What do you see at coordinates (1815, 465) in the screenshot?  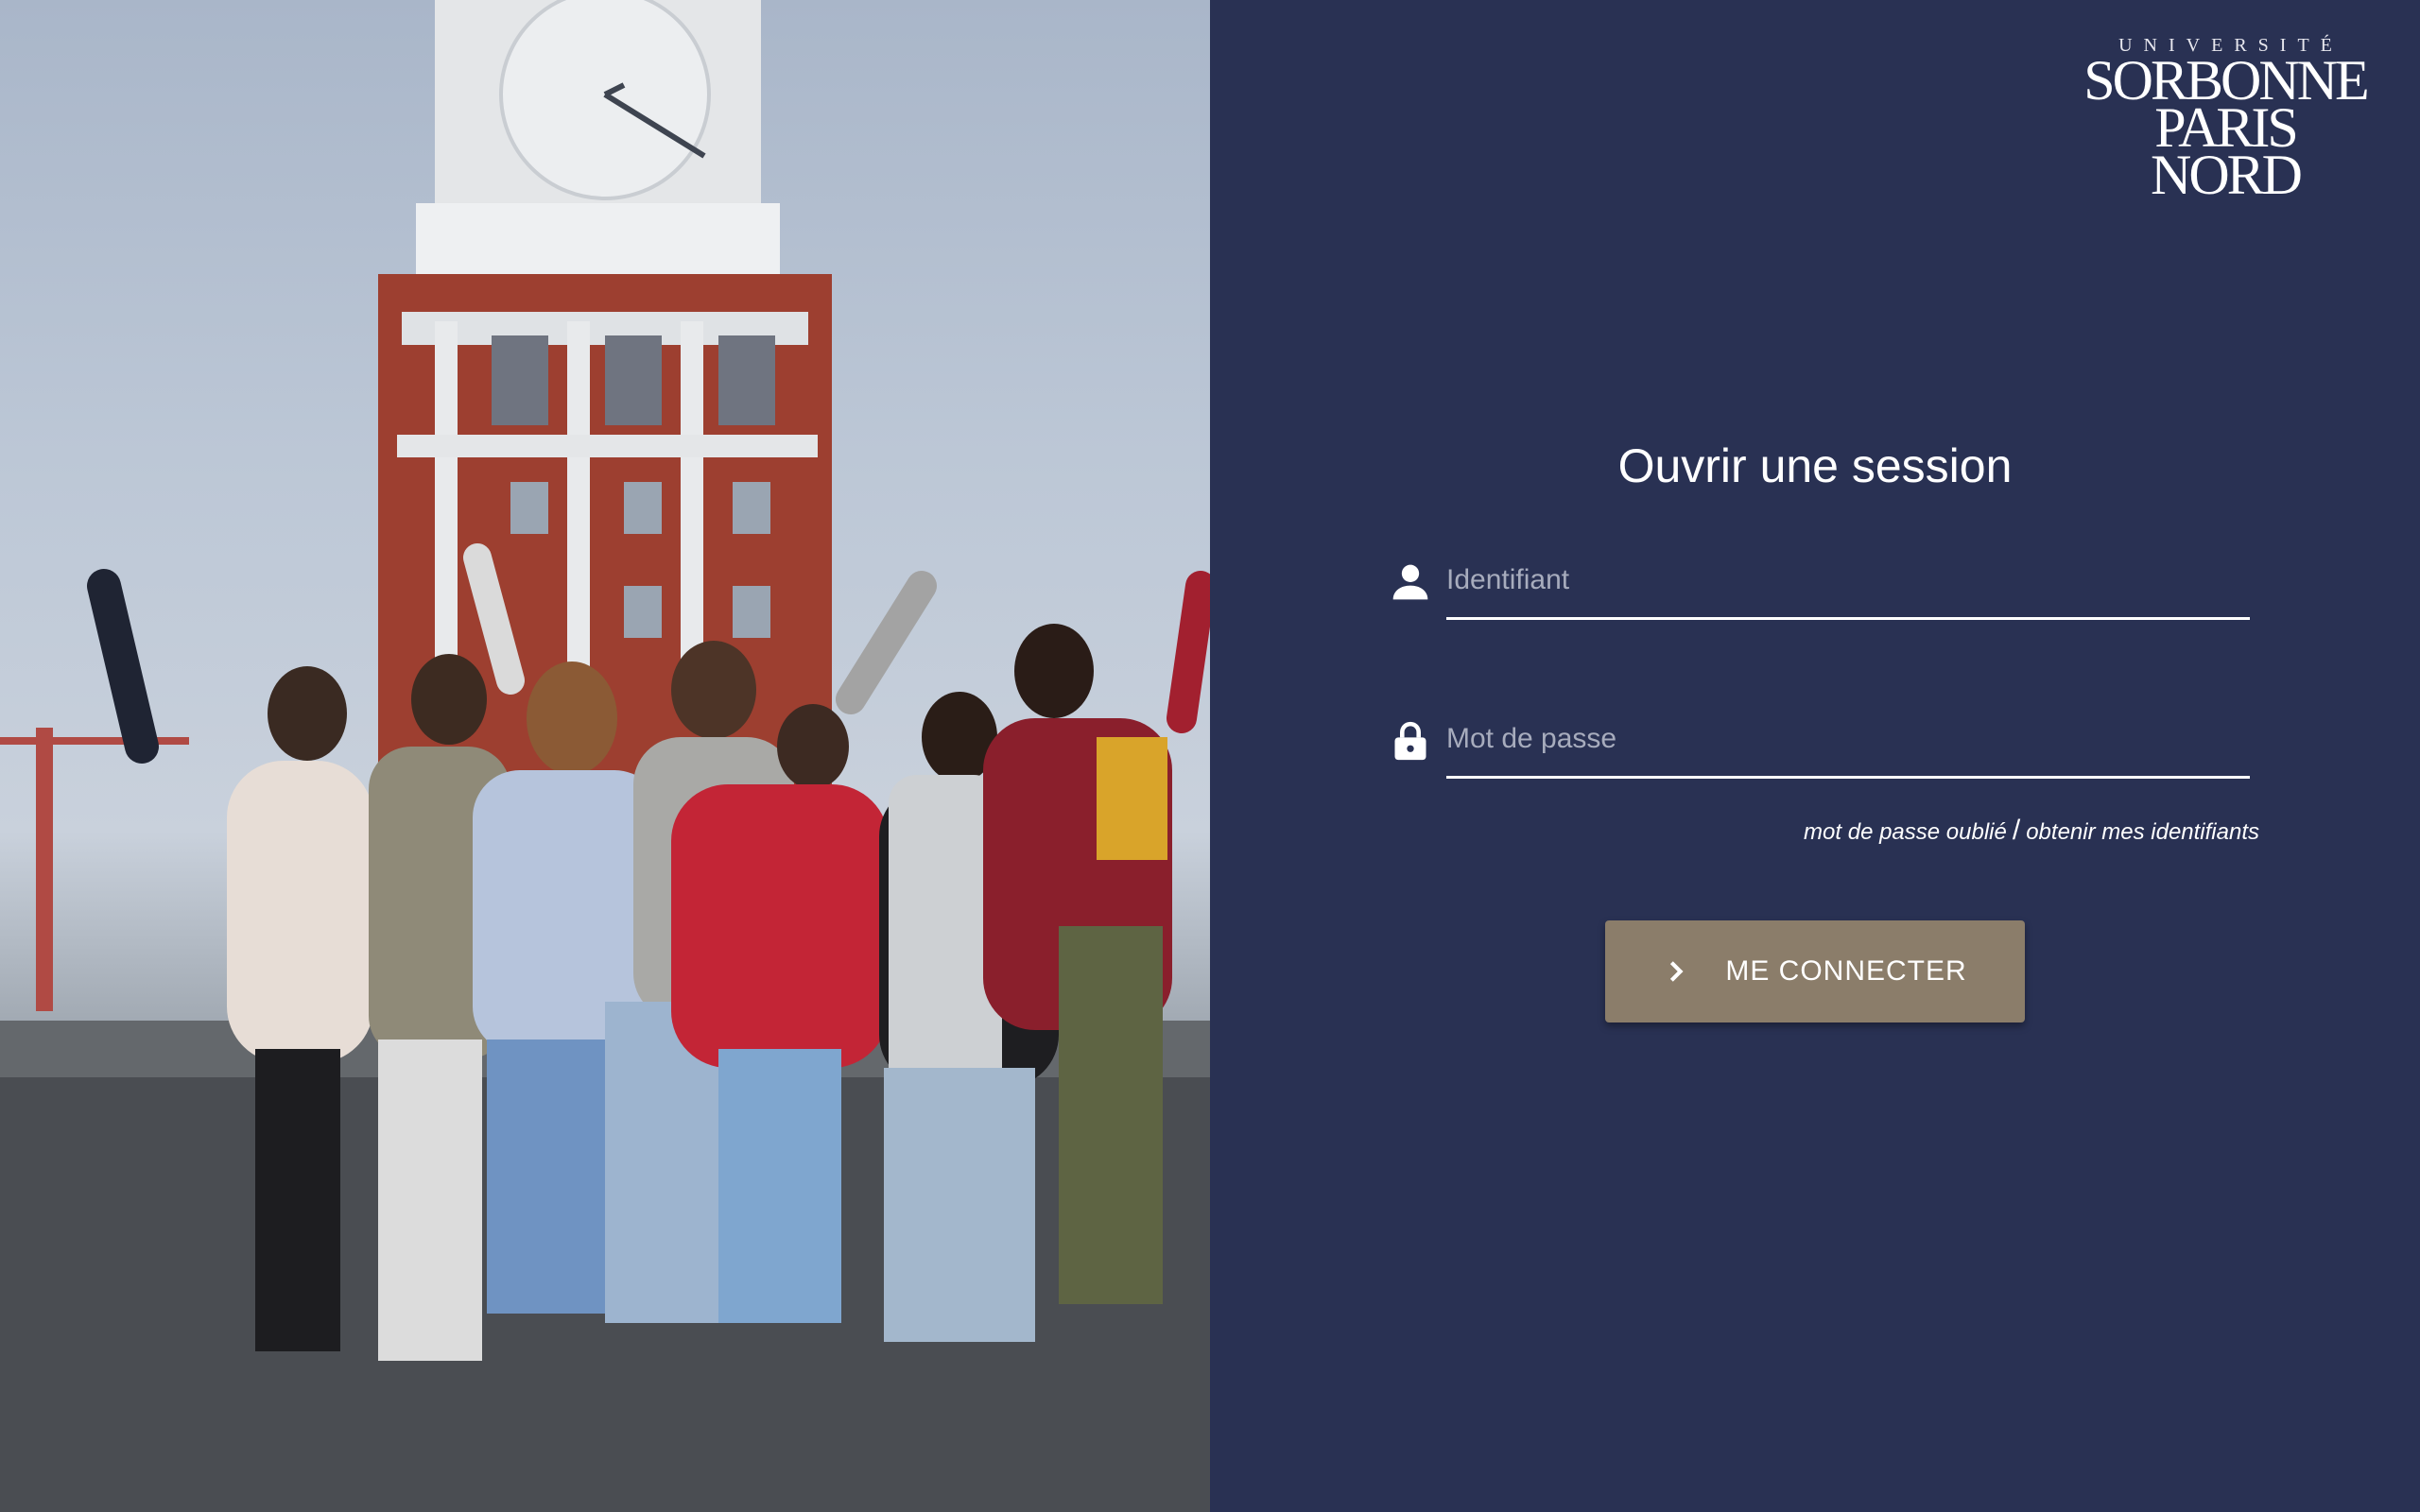 I see `page-title: Ouvrir une session` at bounding box center [1815, 465].